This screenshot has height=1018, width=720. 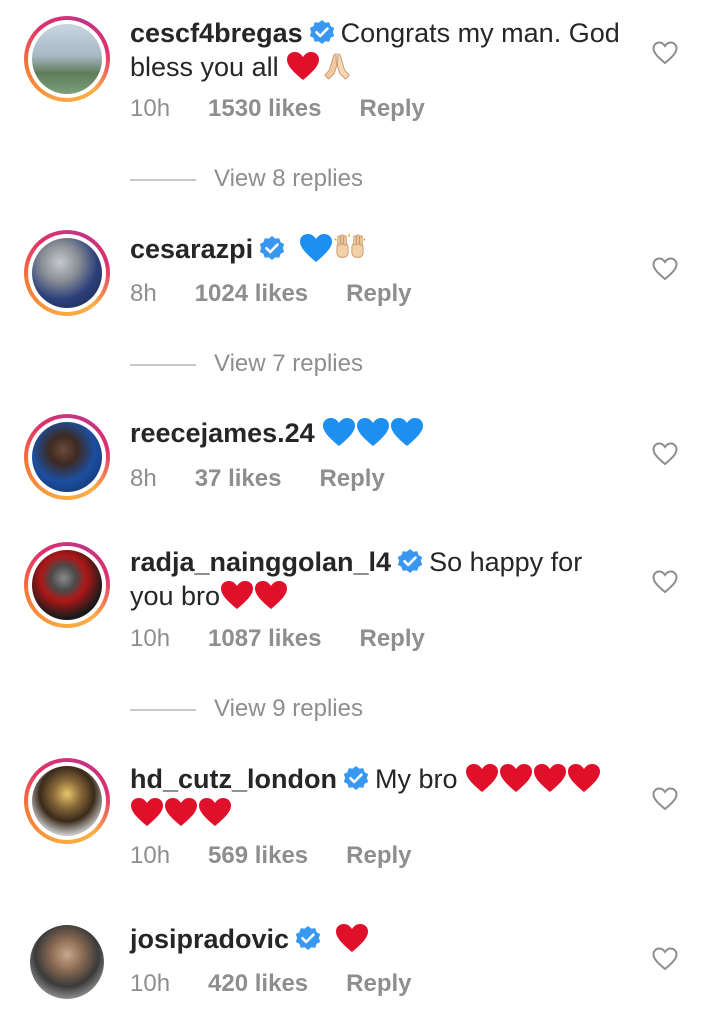 I want to click on username: hd_cutz_london, so click(x=233, y=779).